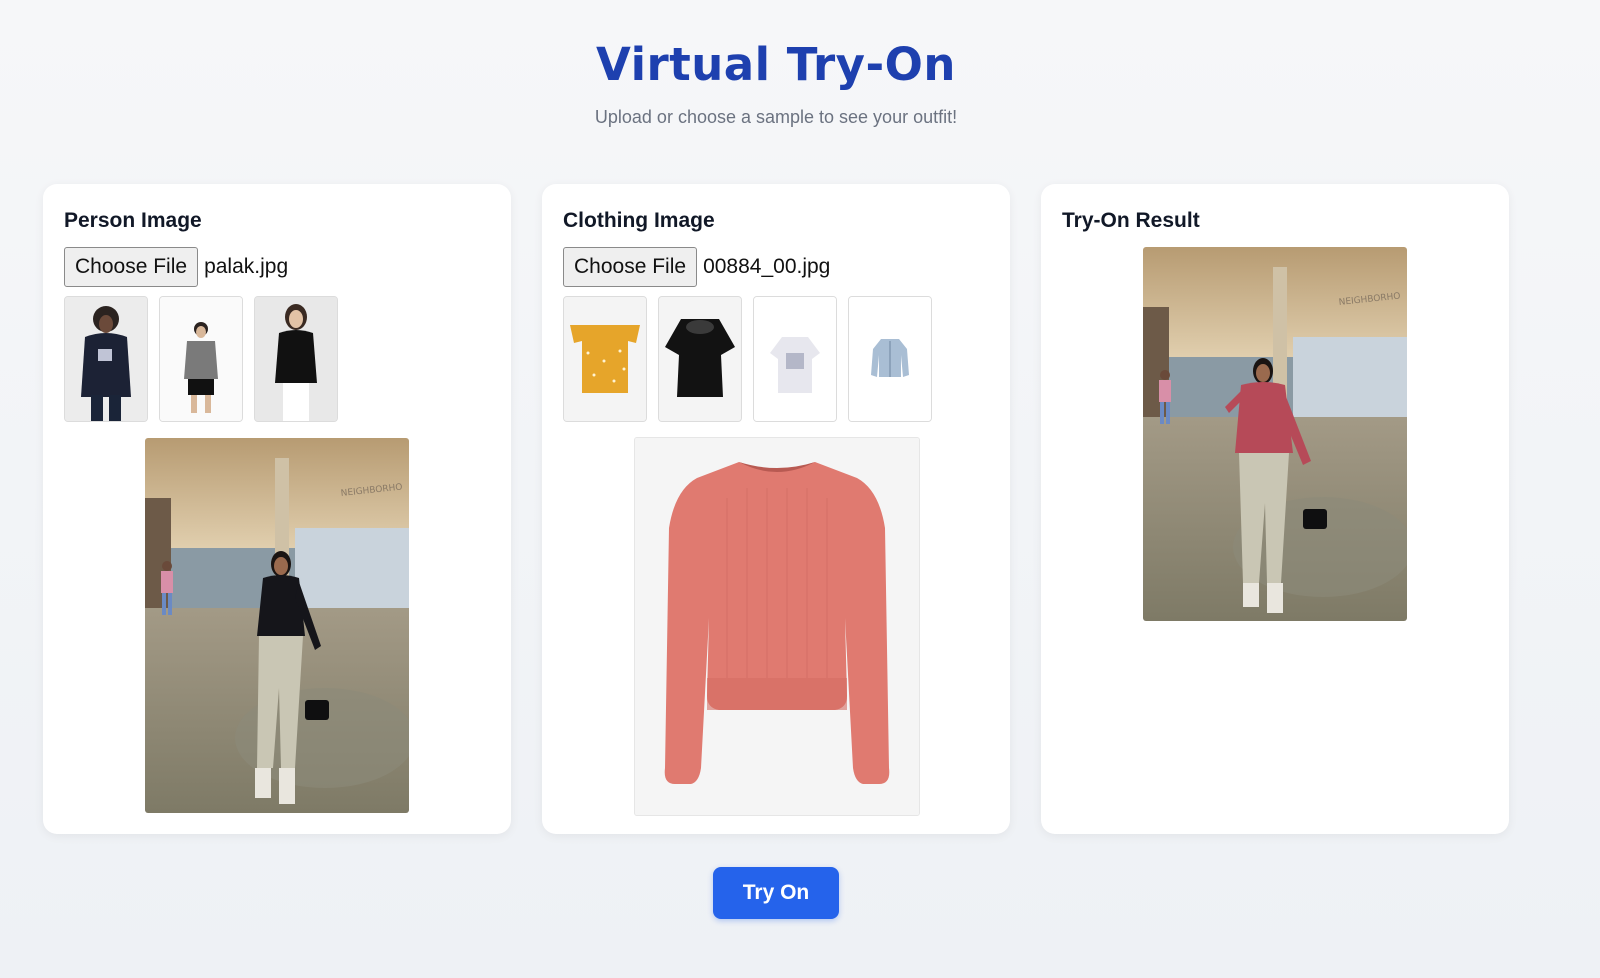 The image size is (1600, 978). Describe the element at coordinates (133, 220) in the screenshot. I see `person-card-title: Person Image` at that location.